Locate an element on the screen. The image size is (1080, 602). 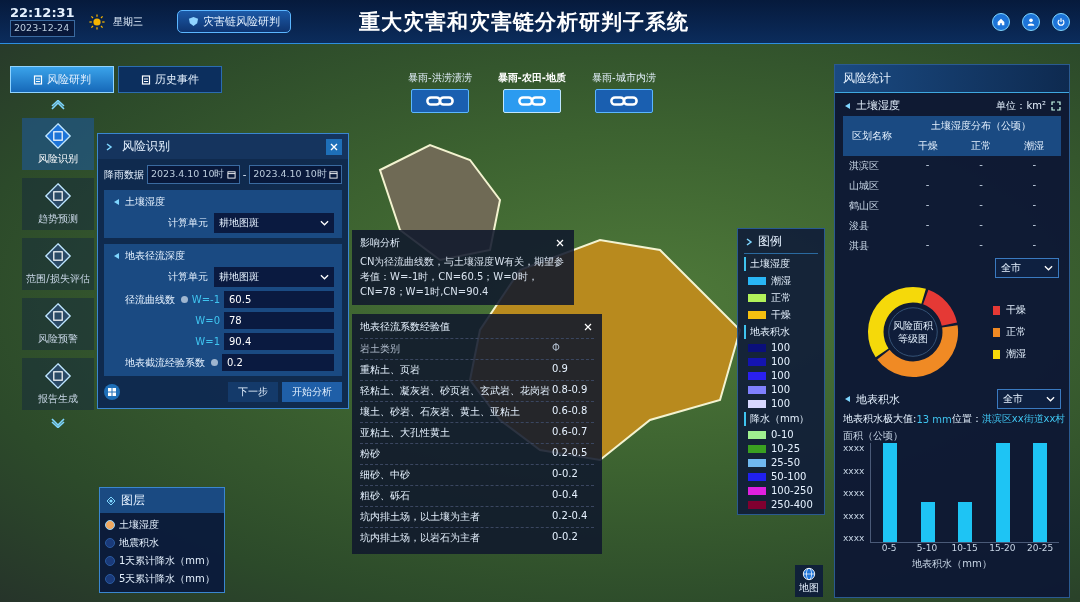
table-cell-text: 0.2-0.5 is located at coordinates (570, 453).